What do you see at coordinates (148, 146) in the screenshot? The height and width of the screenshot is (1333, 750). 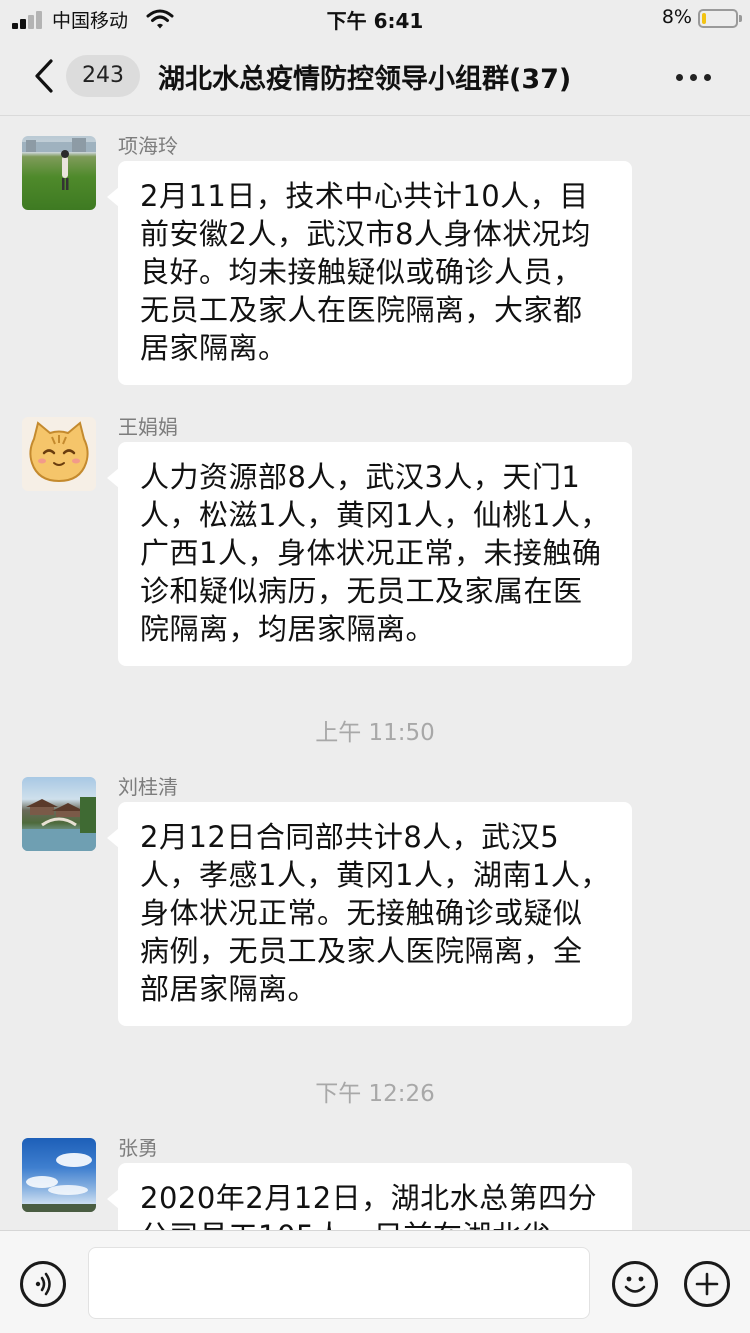 I see `sender-name: 项海玲` at bounding box center [148, 146].